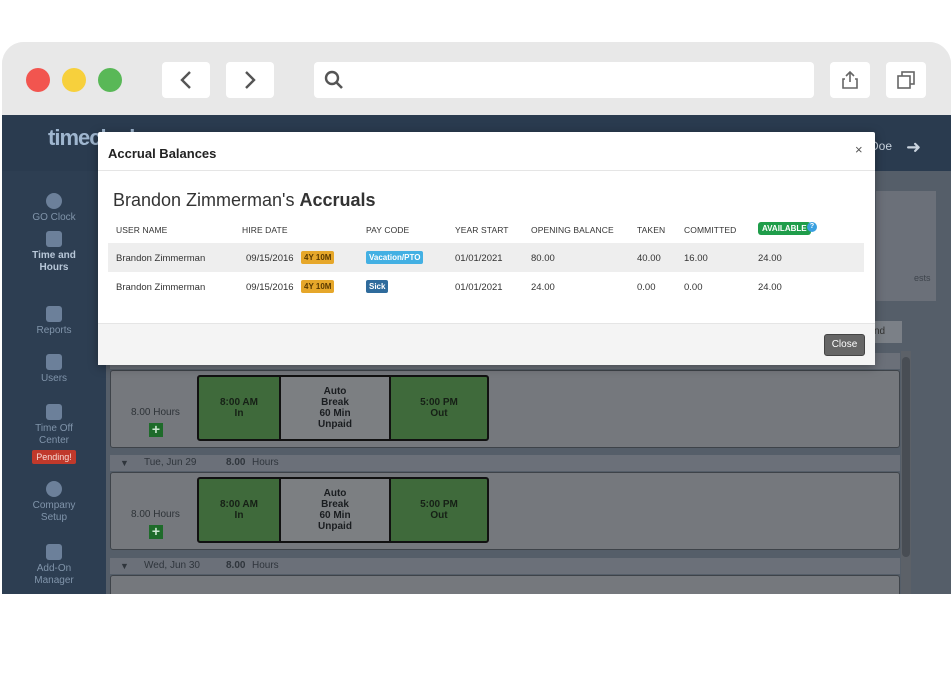 The height and width of the screenshot is (691, 951). Describe the element at coordinates (142, 230) in the screenshot. I see `column-header-user-name: USER NAME` at that location.